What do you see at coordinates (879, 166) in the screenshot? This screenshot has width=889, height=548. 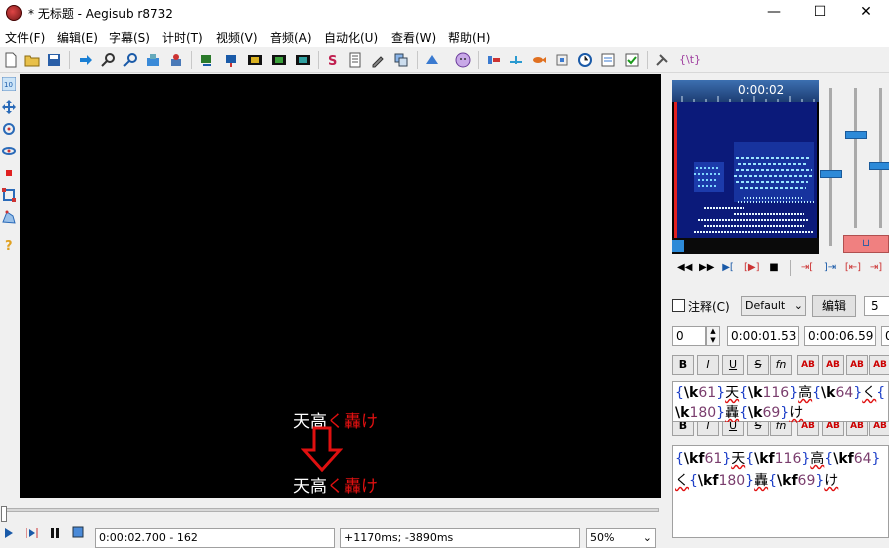 I see `audio-vzoom-thumb` at bounding box center [879, 166].